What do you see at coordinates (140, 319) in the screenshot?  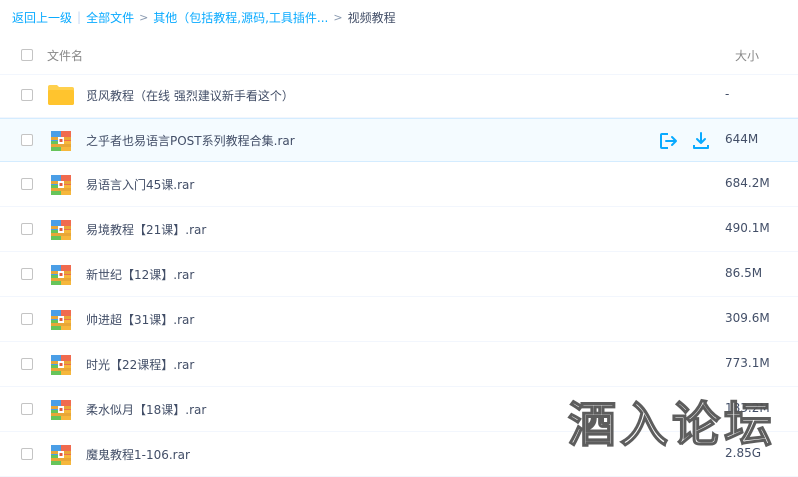 I see `file-name: 帅进超【31课】.rar` at bounding box center [140, 319].